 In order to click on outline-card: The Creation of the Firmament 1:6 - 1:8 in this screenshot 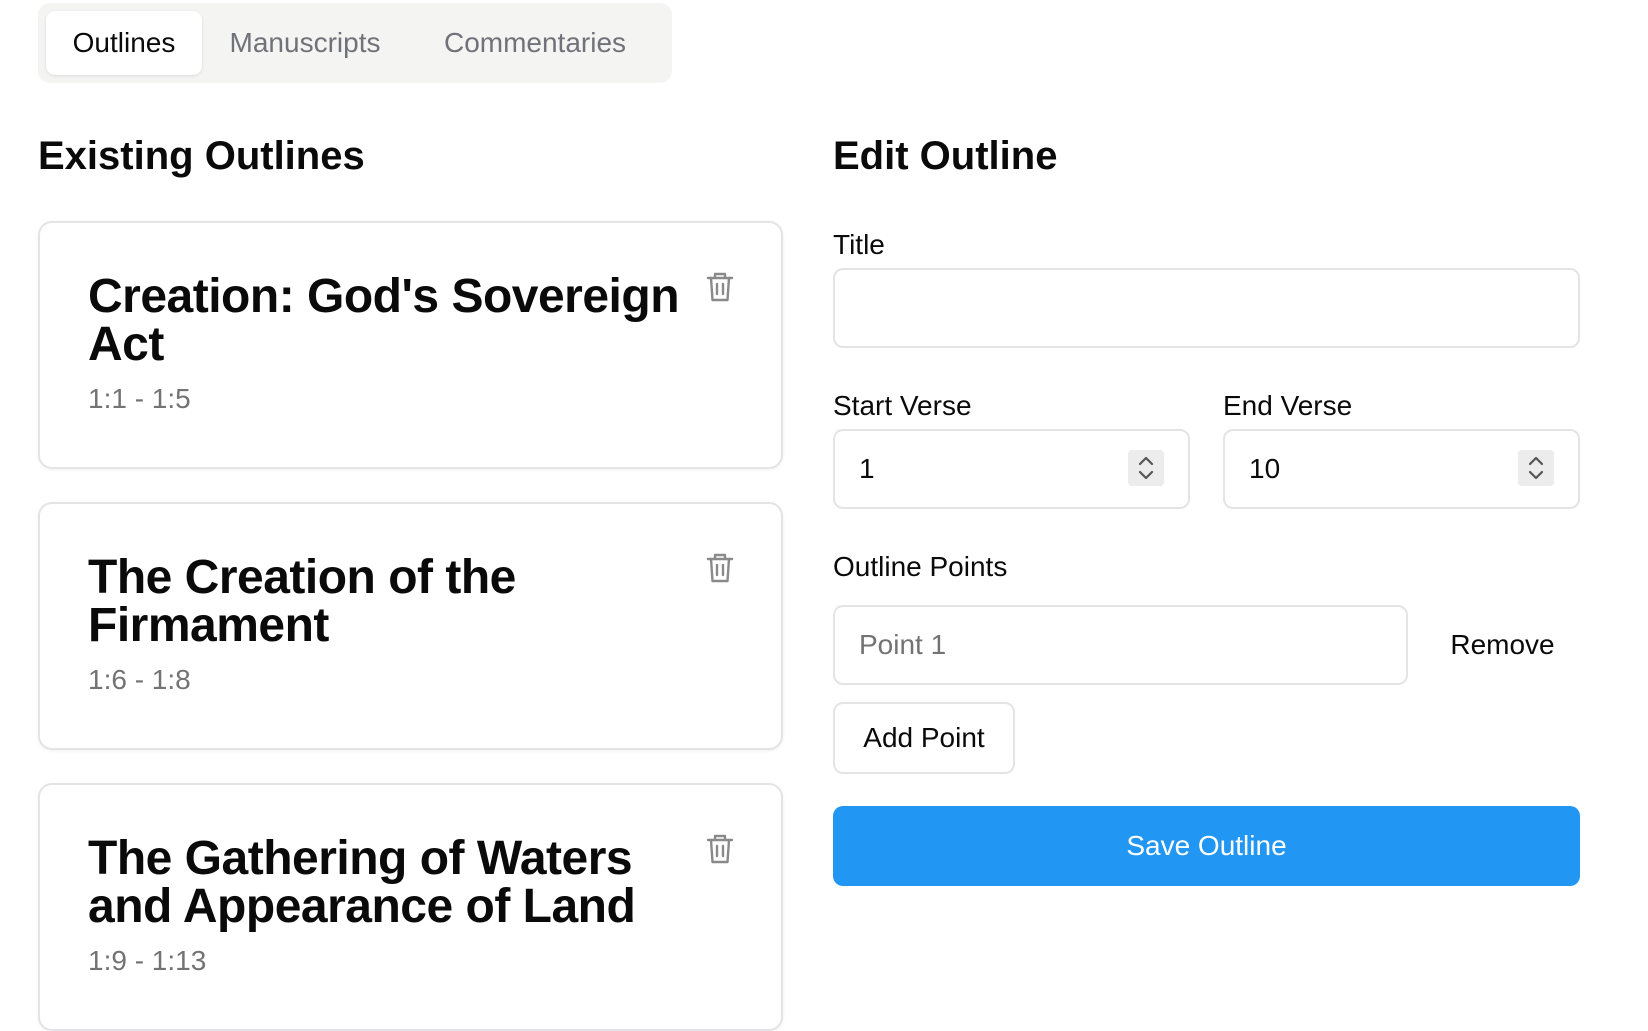, I will do `click(410, 626)`.